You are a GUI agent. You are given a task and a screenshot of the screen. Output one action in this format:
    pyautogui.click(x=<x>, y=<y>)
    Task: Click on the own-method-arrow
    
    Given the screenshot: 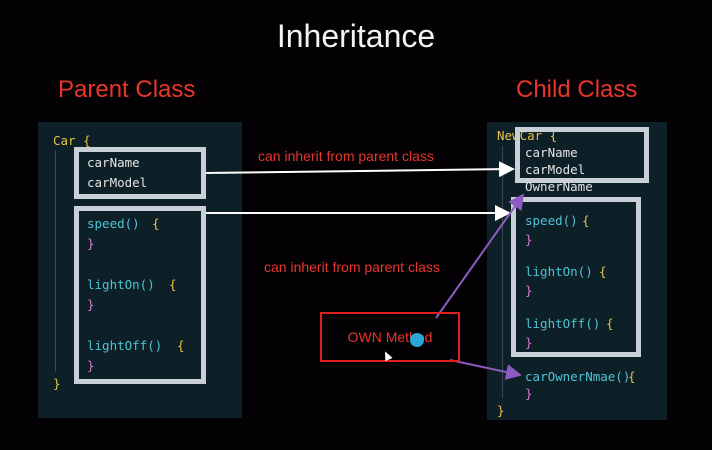 What is the action you would take?
    pyautogui.click(x=485, y=369)
    